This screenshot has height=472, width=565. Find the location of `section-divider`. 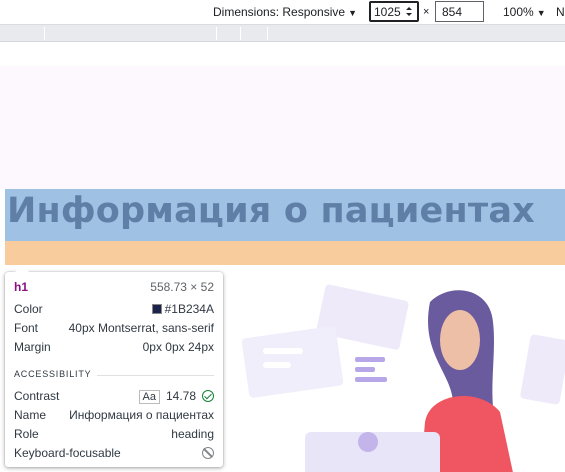

section-divider is located at coordinates (155, 375).